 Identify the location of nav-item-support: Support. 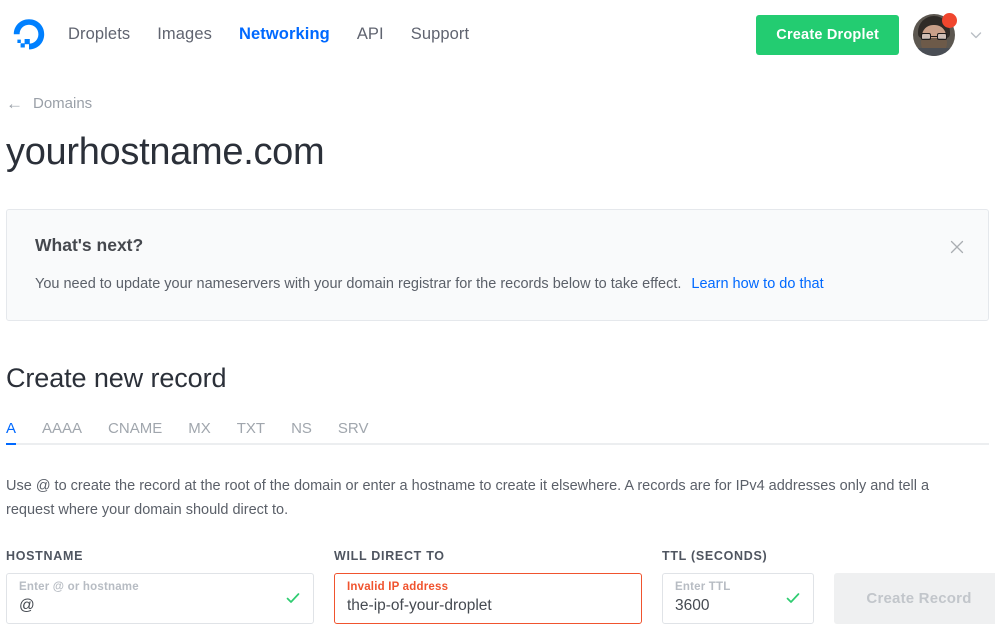
(440, 34).